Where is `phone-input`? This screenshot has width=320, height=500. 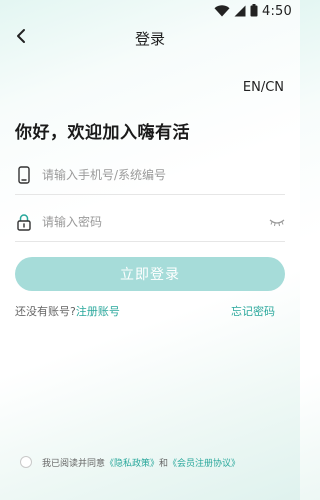 phone-input is located at coordinates (152, 175).